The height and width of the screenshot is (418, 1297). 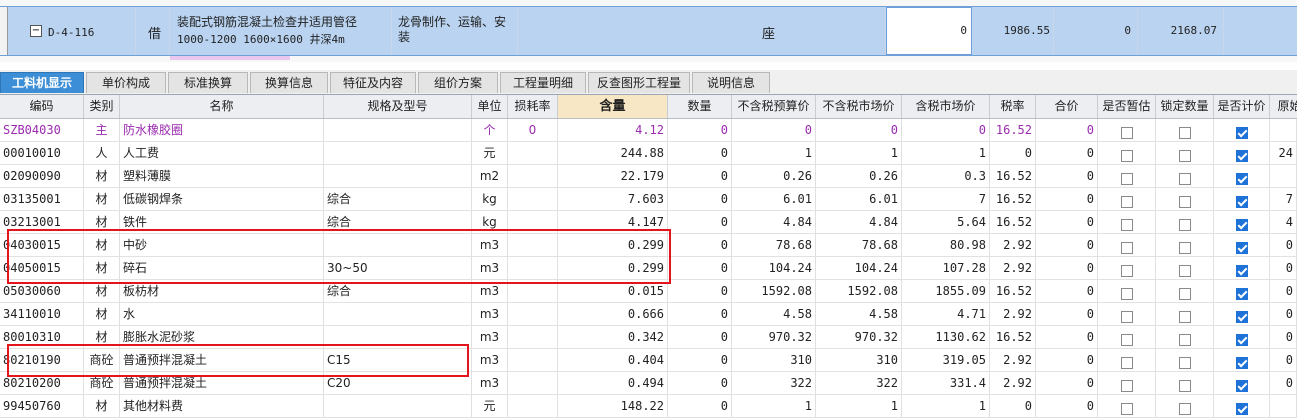 What do you see at coordinates (126, 82) in the screenshot?
I see `tab-1: 单价构成` at bounding box center [126, 82].